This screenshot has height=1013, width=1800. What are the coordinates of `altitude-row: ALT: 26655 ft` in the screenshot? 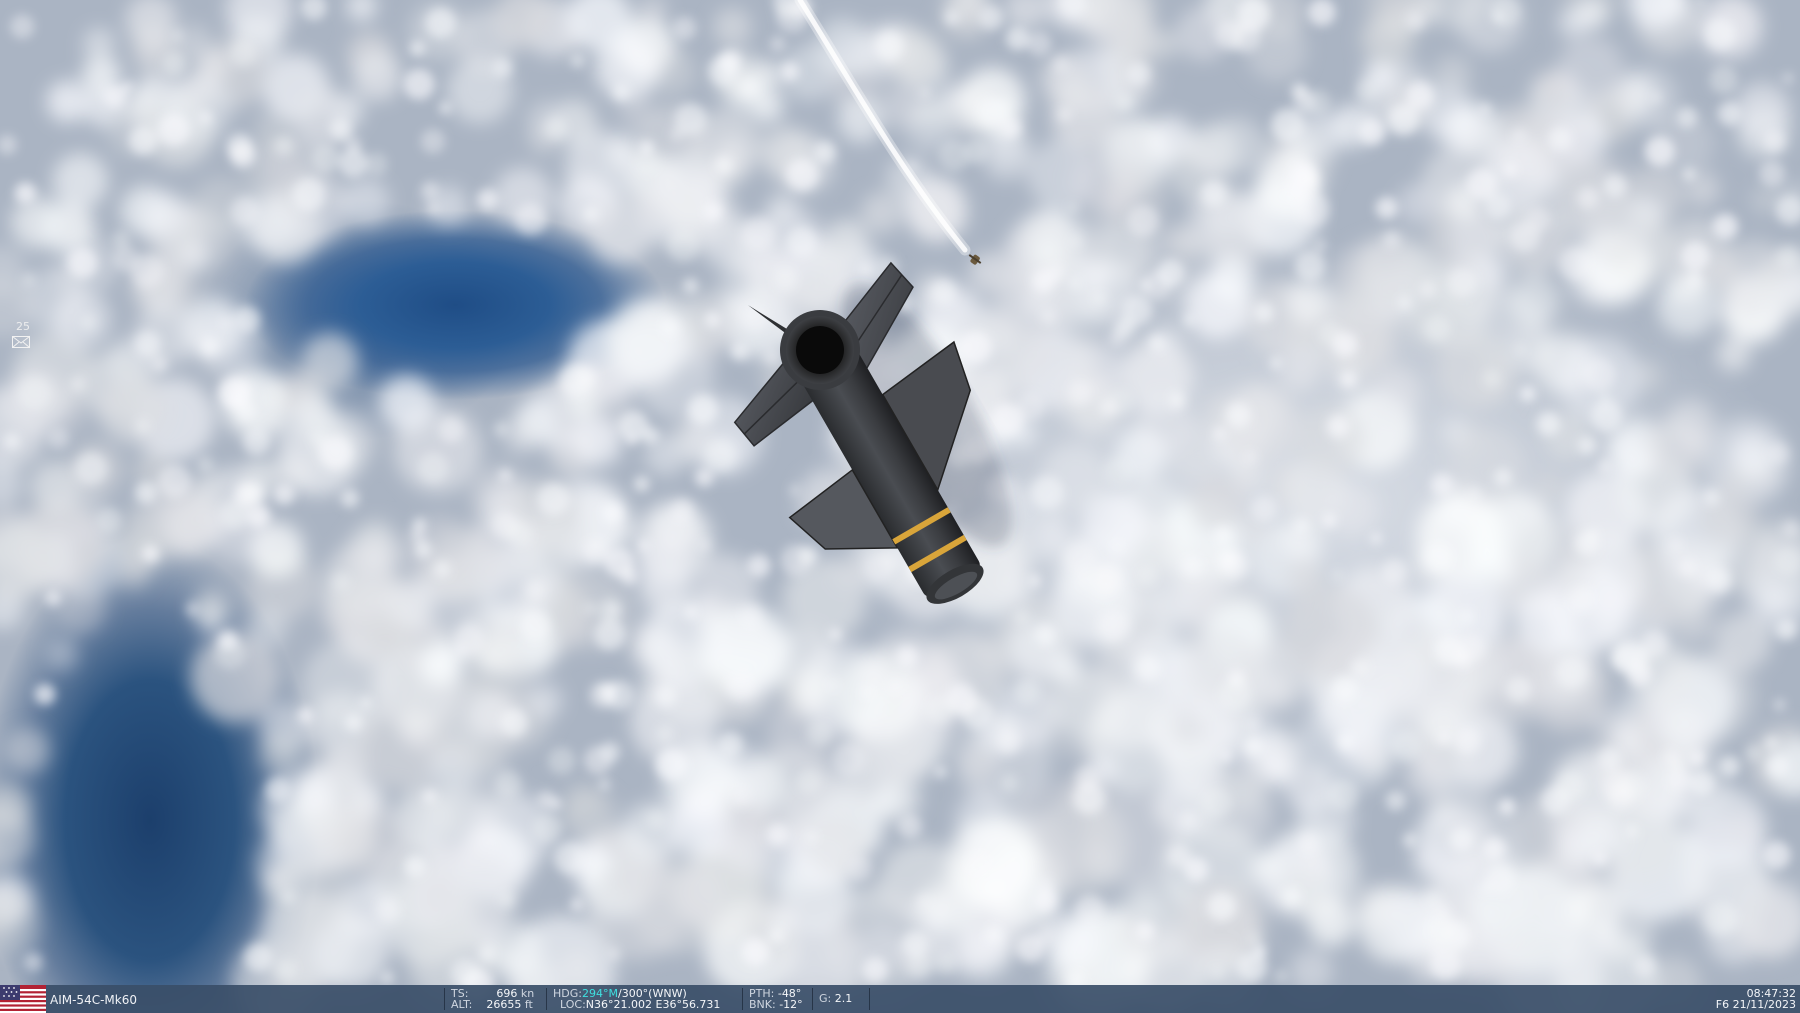 It's located at (498, 1004).